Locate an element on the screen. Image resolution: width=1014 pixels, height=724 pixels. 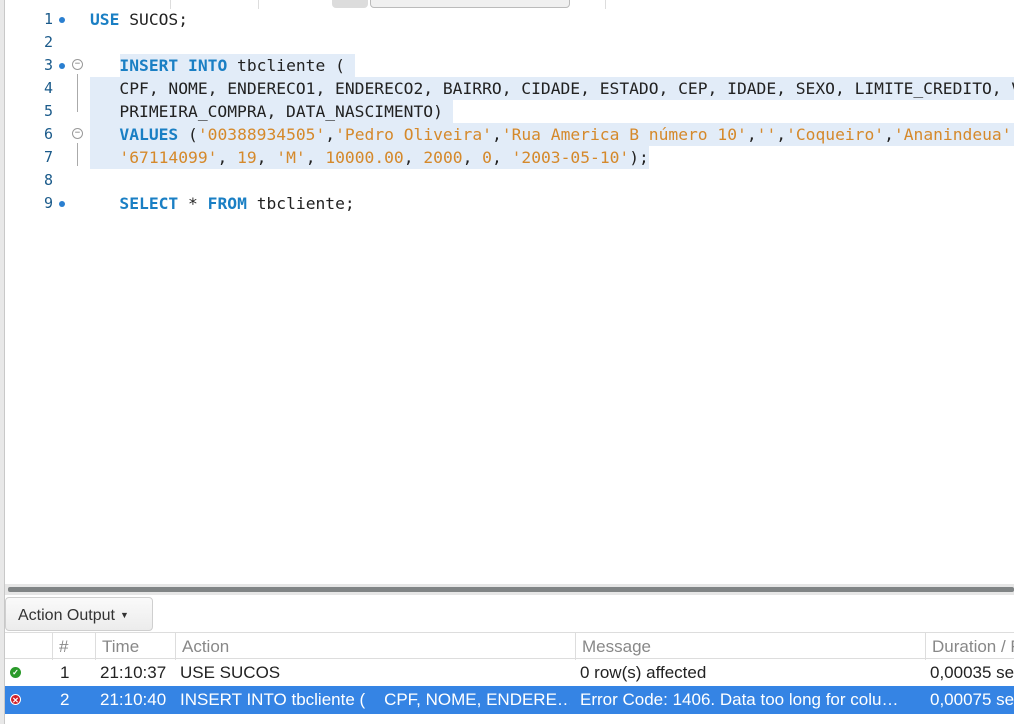
code-token: ( is located at coordinates (188, 134).